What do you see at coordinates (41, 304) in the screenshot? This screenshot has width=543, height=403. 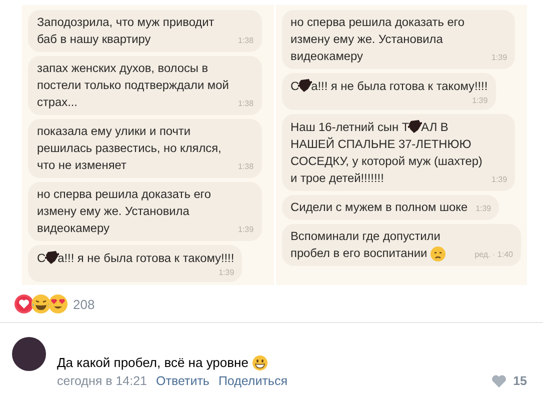 I see `laughing-face-icon` at bounding box center [41, 304].